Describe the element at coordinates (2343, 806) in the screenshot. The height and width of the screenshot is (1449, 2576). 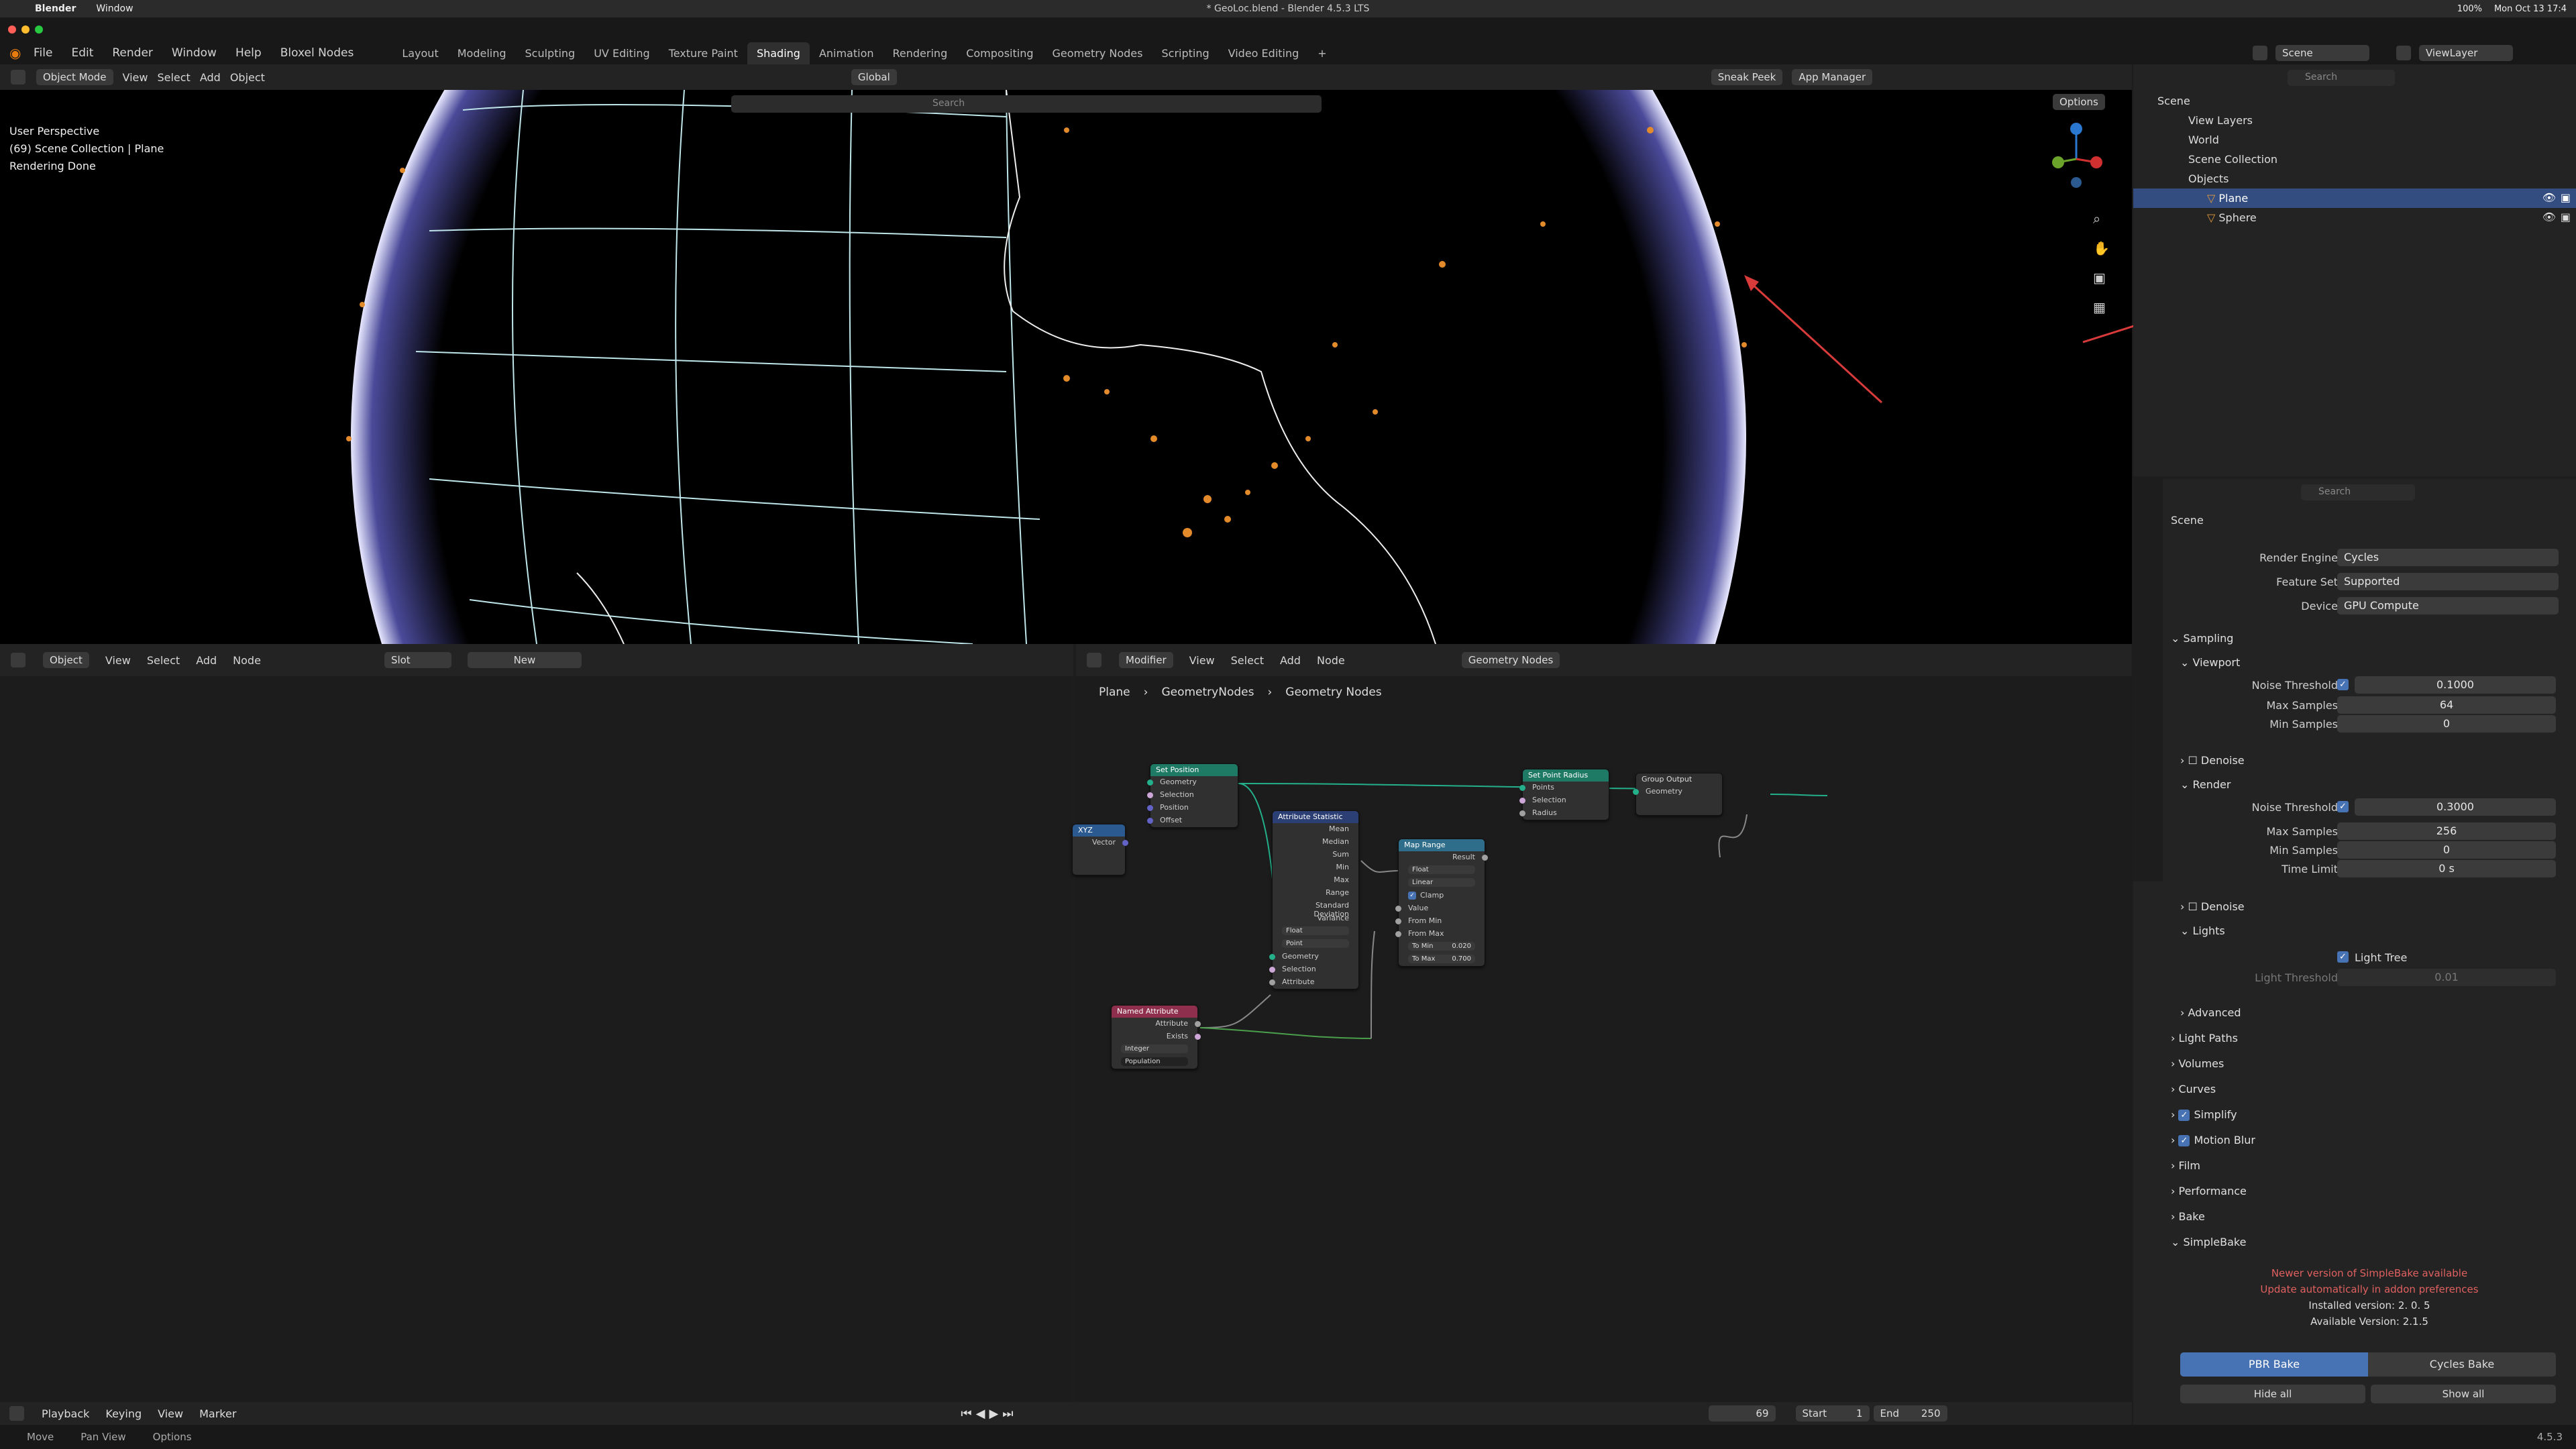
I see `r-noise-checkbox: ✓` at that location.